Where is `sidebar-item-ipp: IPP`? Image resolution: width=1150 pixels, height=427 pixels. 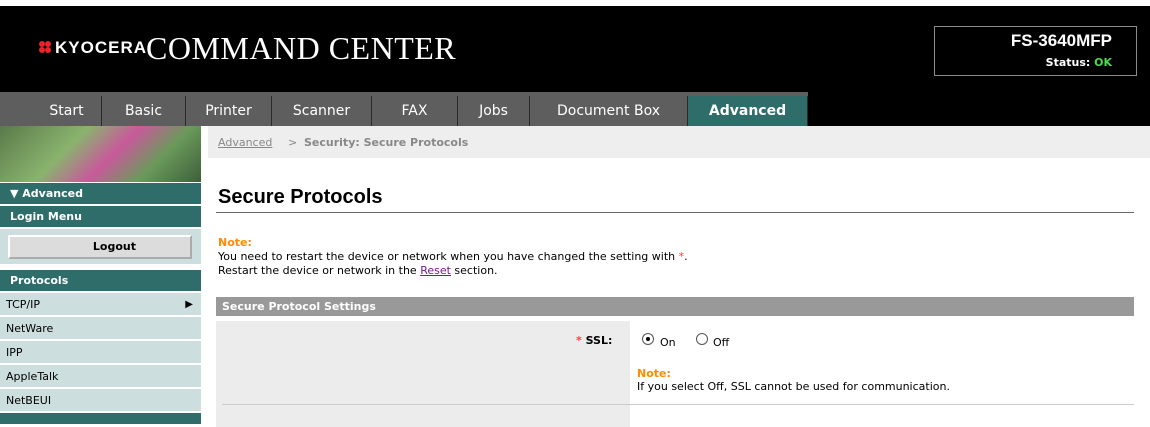
sidebar-item-ipp: IPP is located at coordinates (100, 351).